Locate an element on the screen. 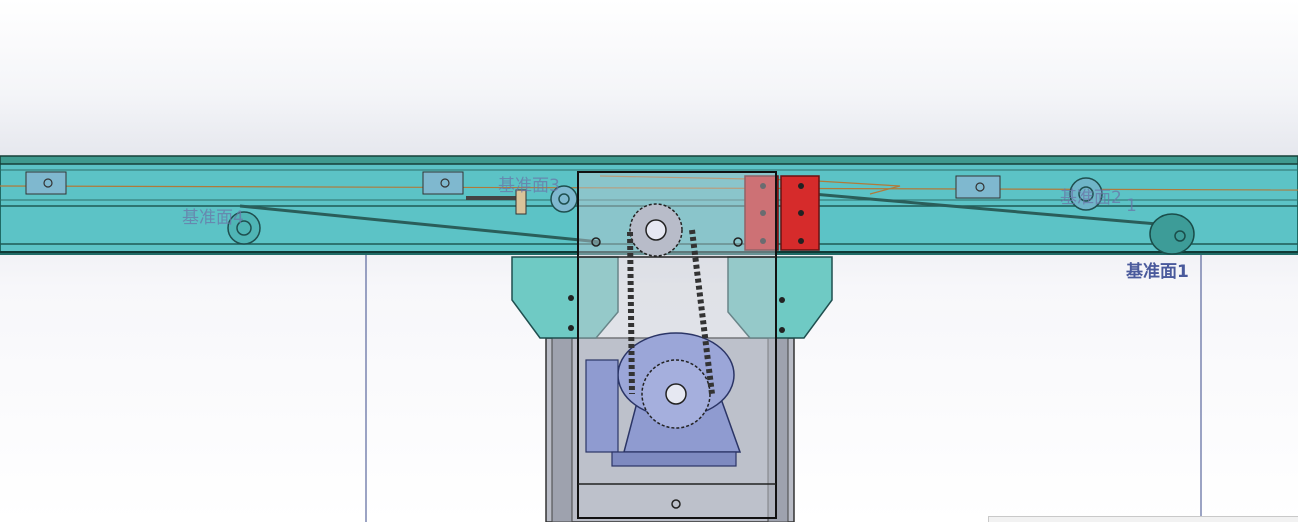  drive-sprocket-bottom is located at coordinates (676, 394).